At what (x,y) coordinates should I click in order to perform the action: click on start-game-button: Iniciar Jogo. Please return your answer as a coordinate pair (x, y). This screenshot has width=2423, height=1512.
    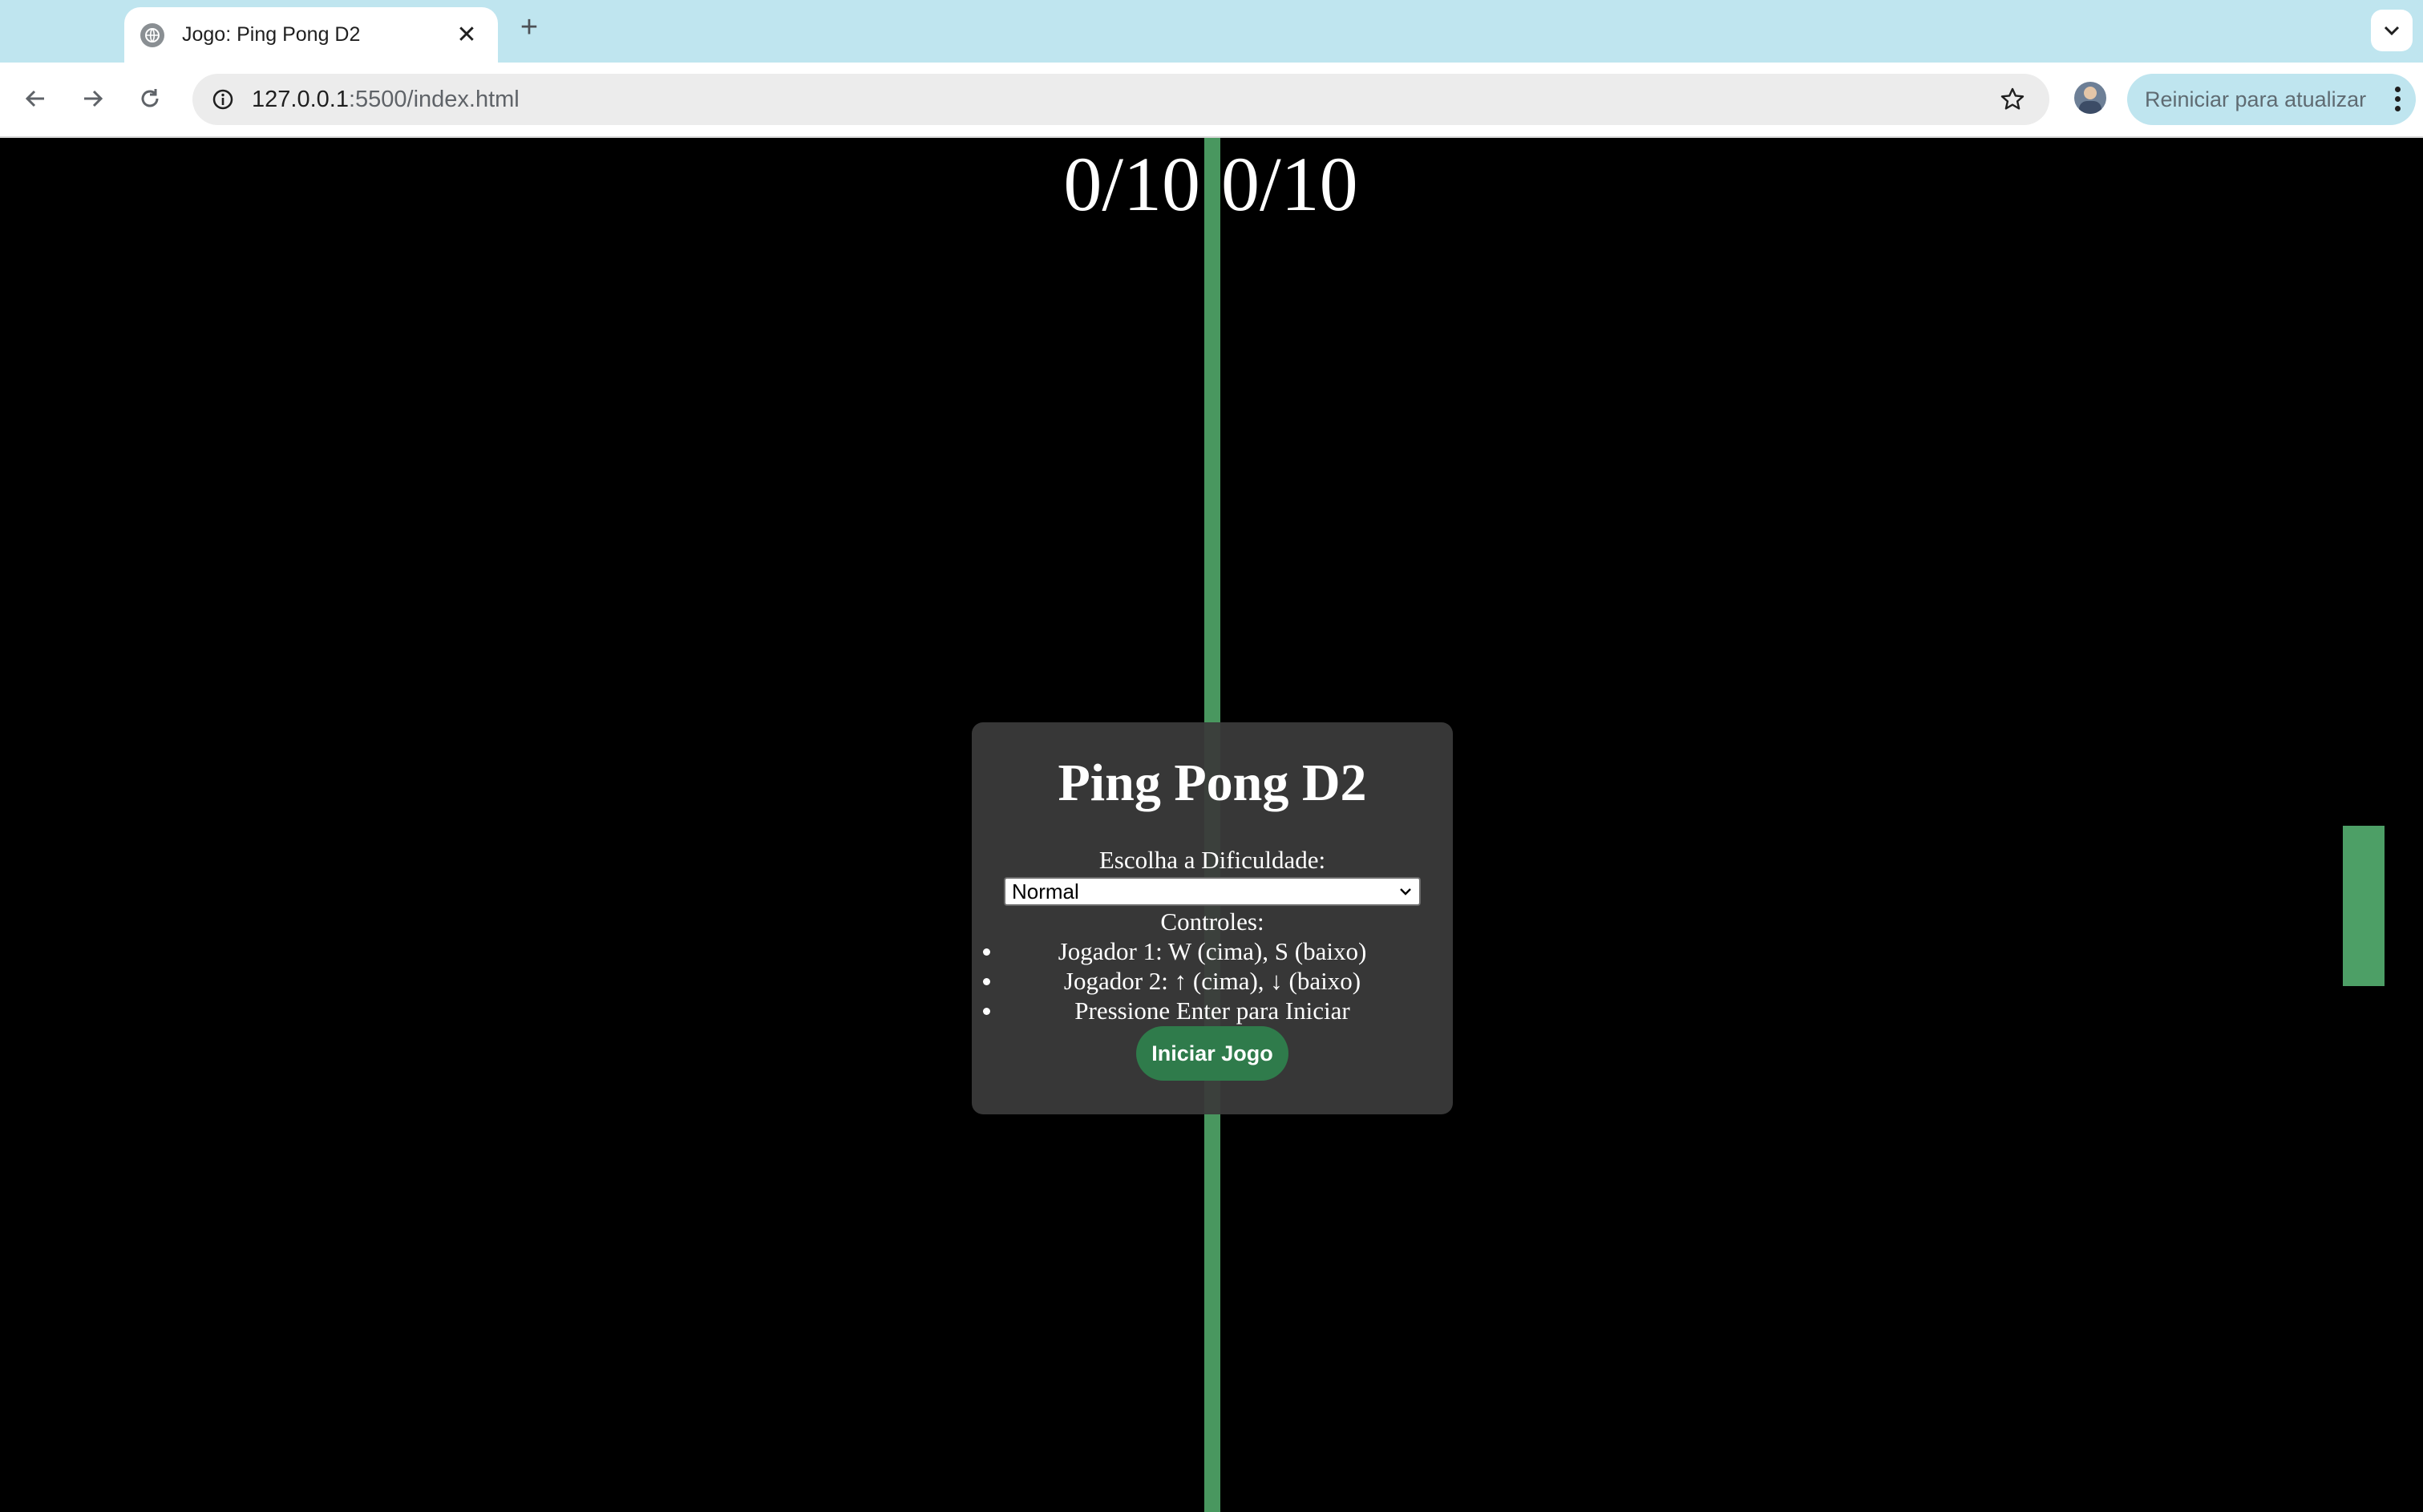
    Looking at the image, I should click on (1212, 1053).